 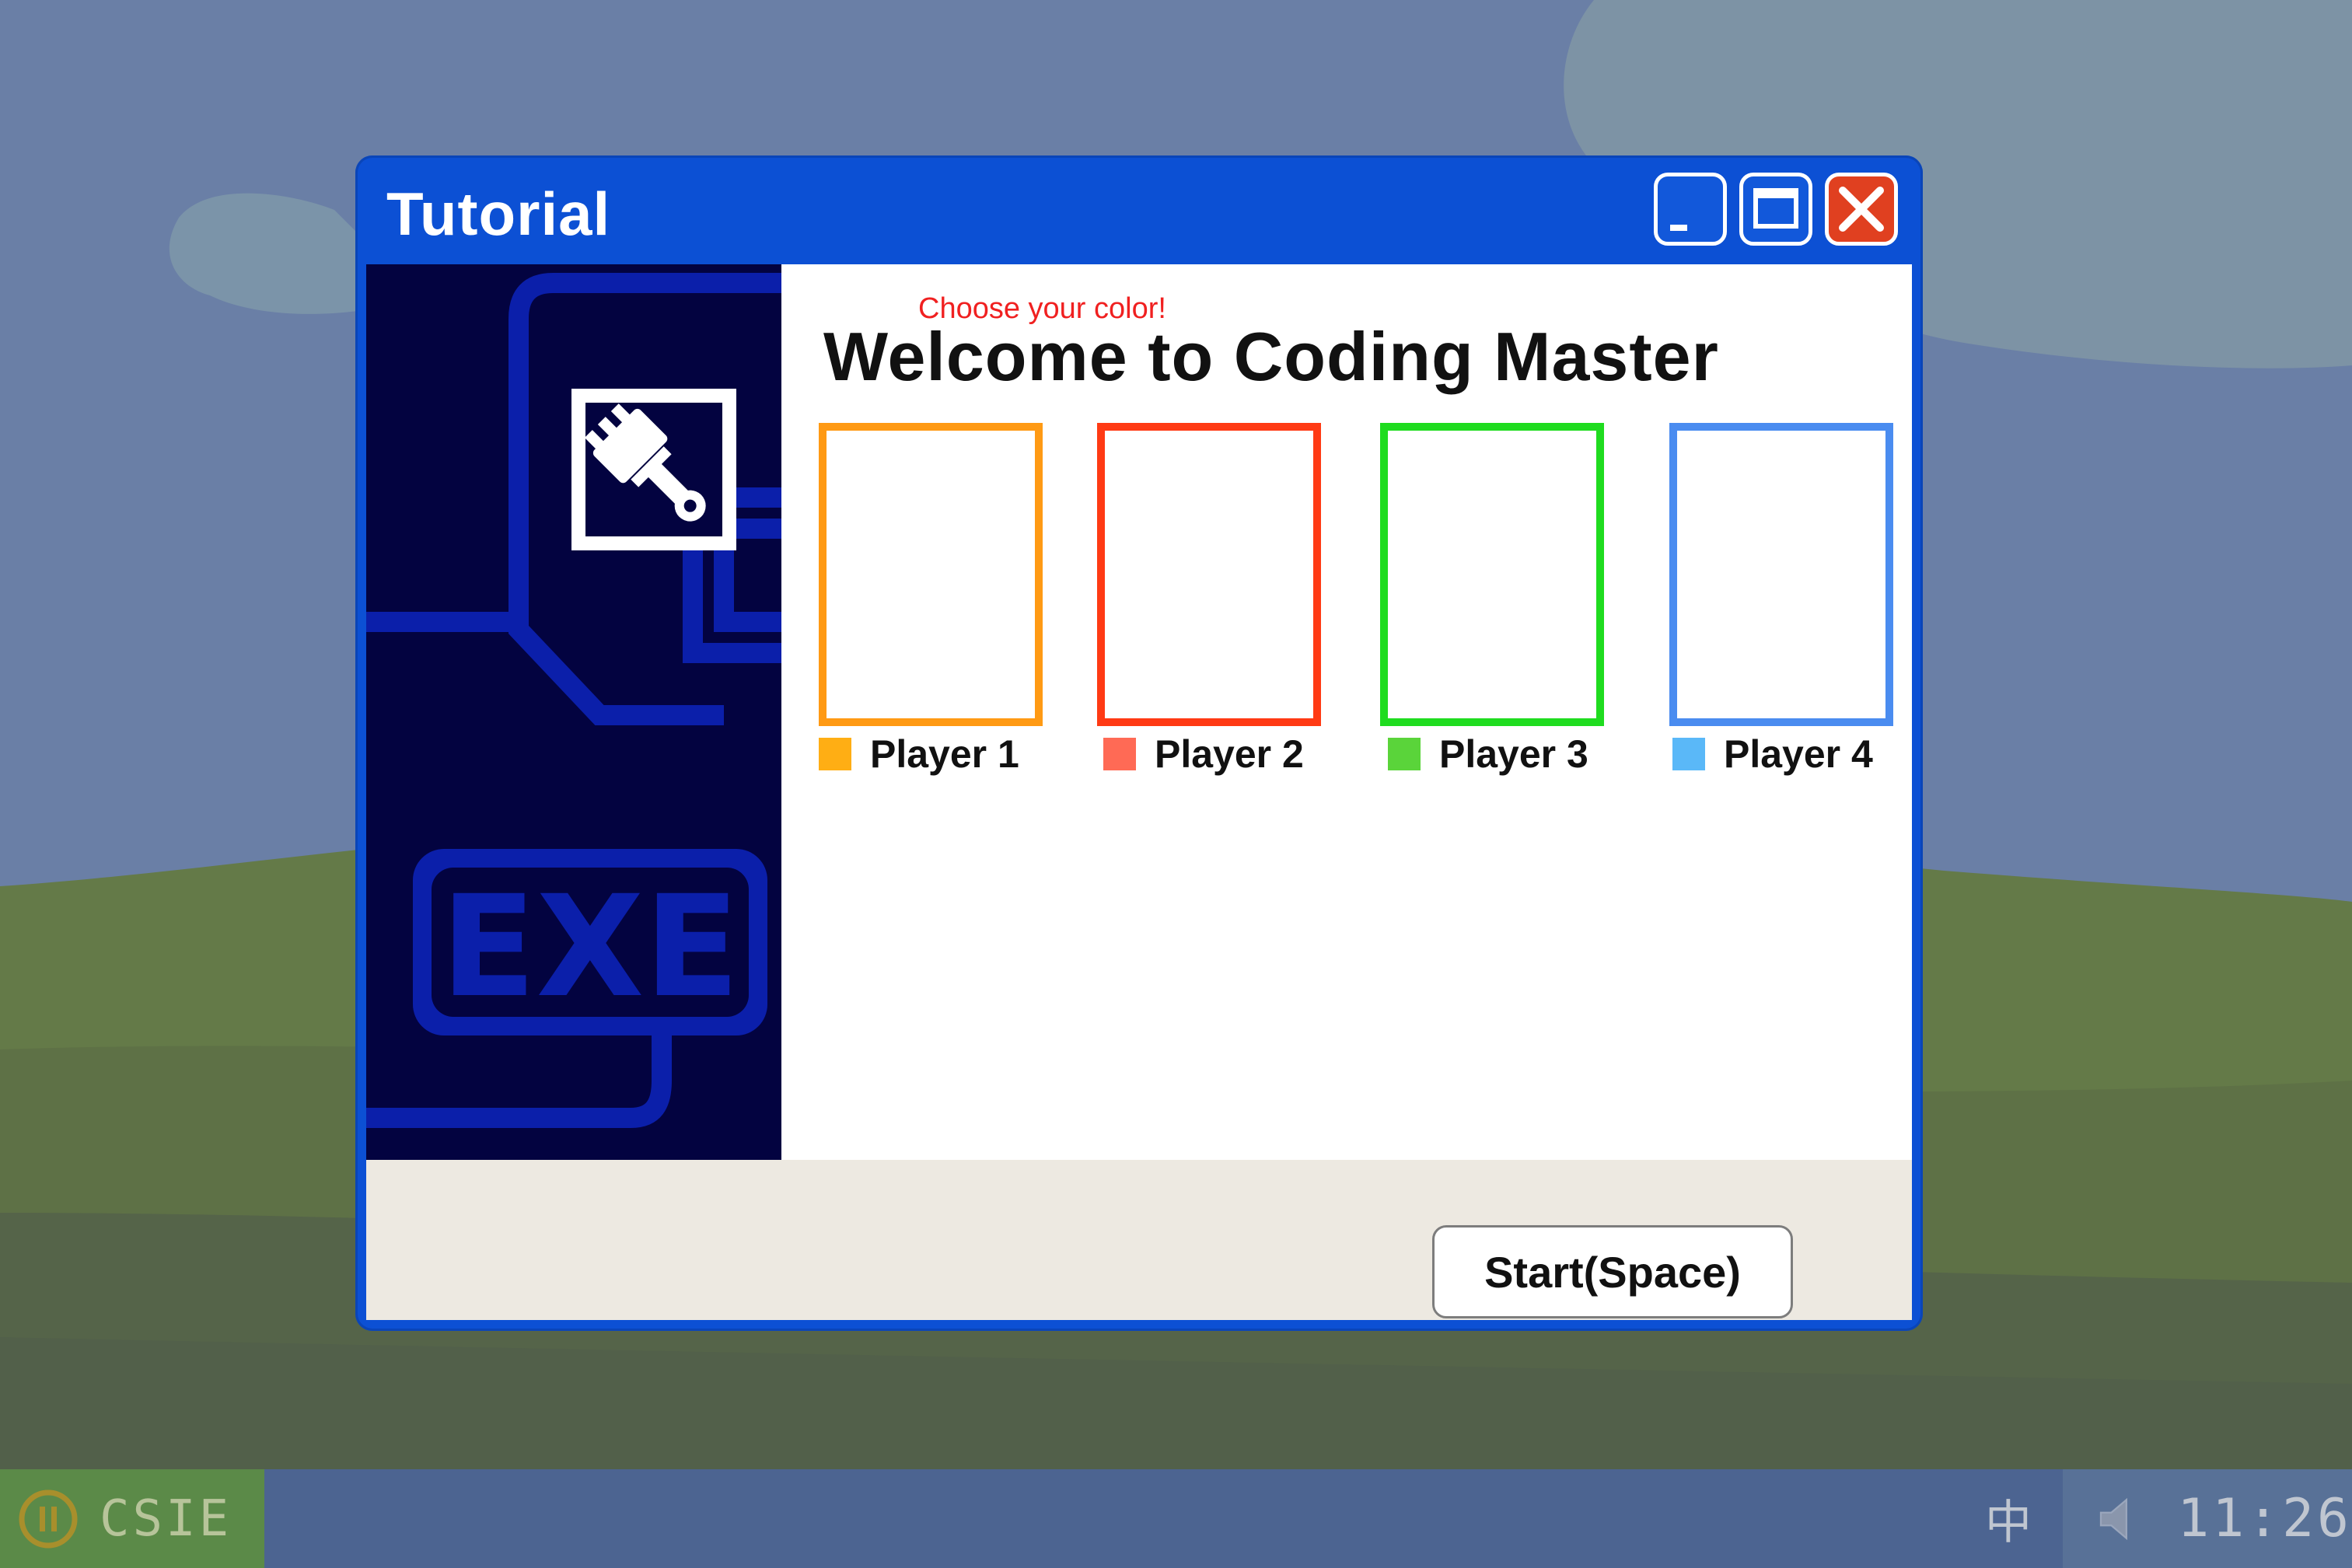 What do you see at coordinates (2008, 1518) in the screenshot?
I see `input-method-indicator: 中` at bounding box center [2008, 1518].